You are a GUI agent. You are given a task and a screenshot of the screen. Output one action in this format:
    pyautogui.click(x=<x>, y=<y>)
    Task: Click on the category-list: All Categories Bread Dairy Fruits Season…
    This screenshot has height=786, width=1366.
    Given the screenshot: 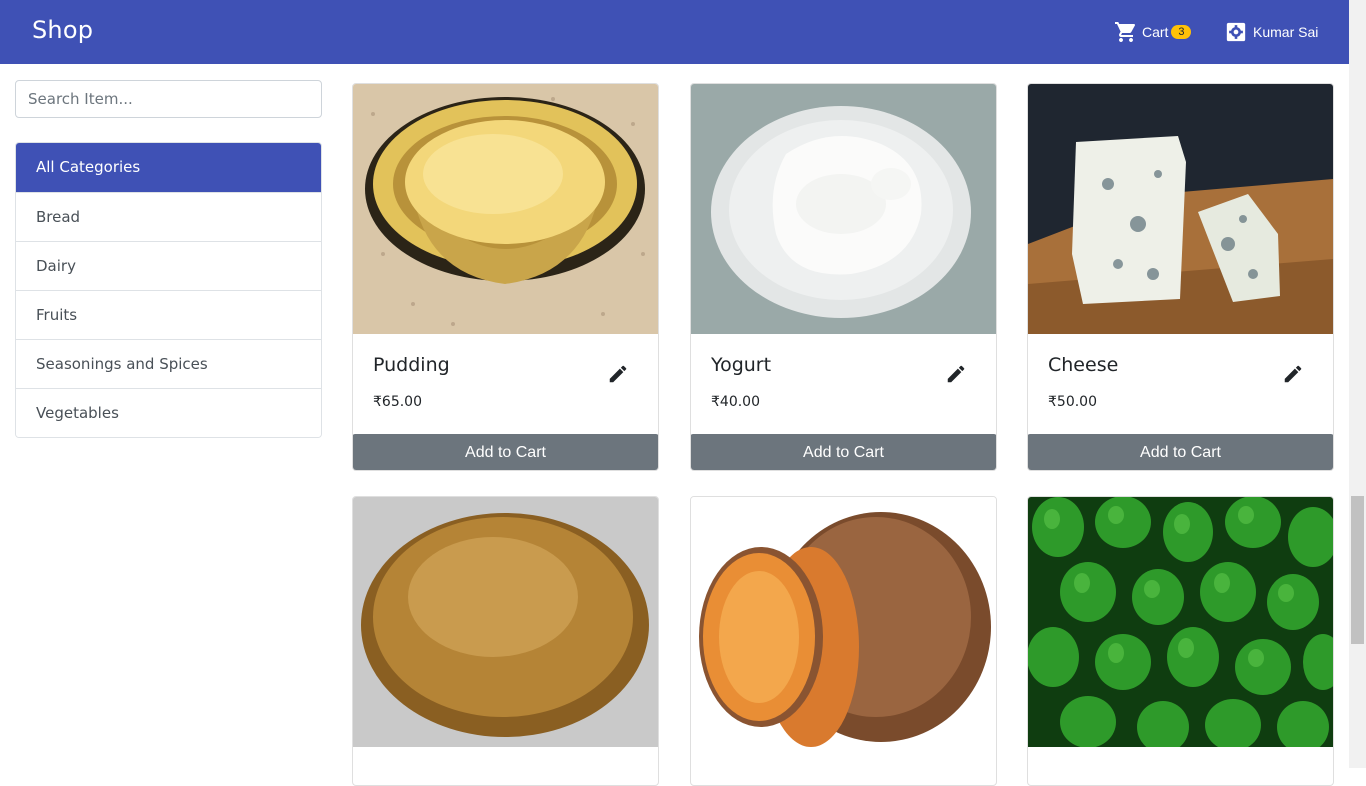 What is the action you would take?
    pyautogui.click(x=168, y=290)
    